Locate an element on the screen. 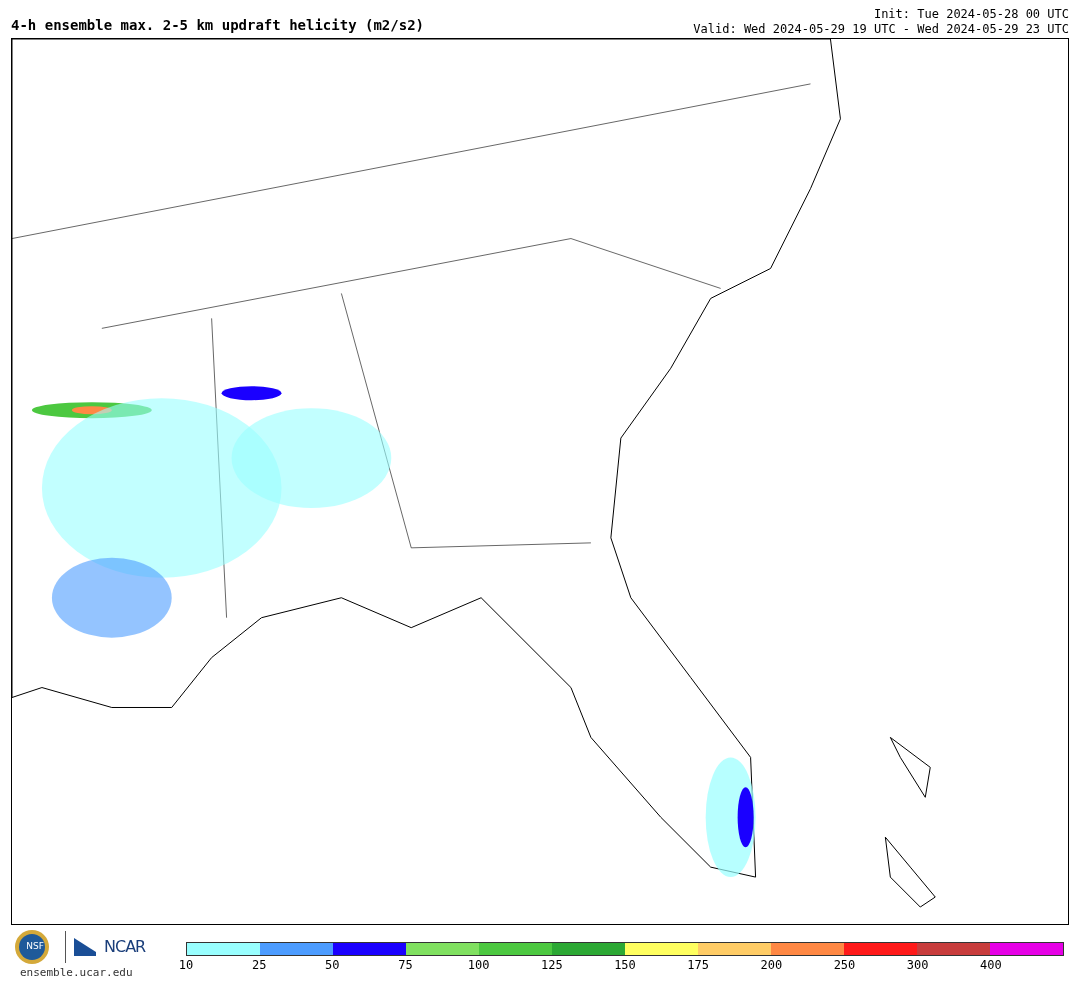 Image resolution: width=1080 pixels, height=988 pixels. scale-label: 50 is located at coordinates (332, 965).